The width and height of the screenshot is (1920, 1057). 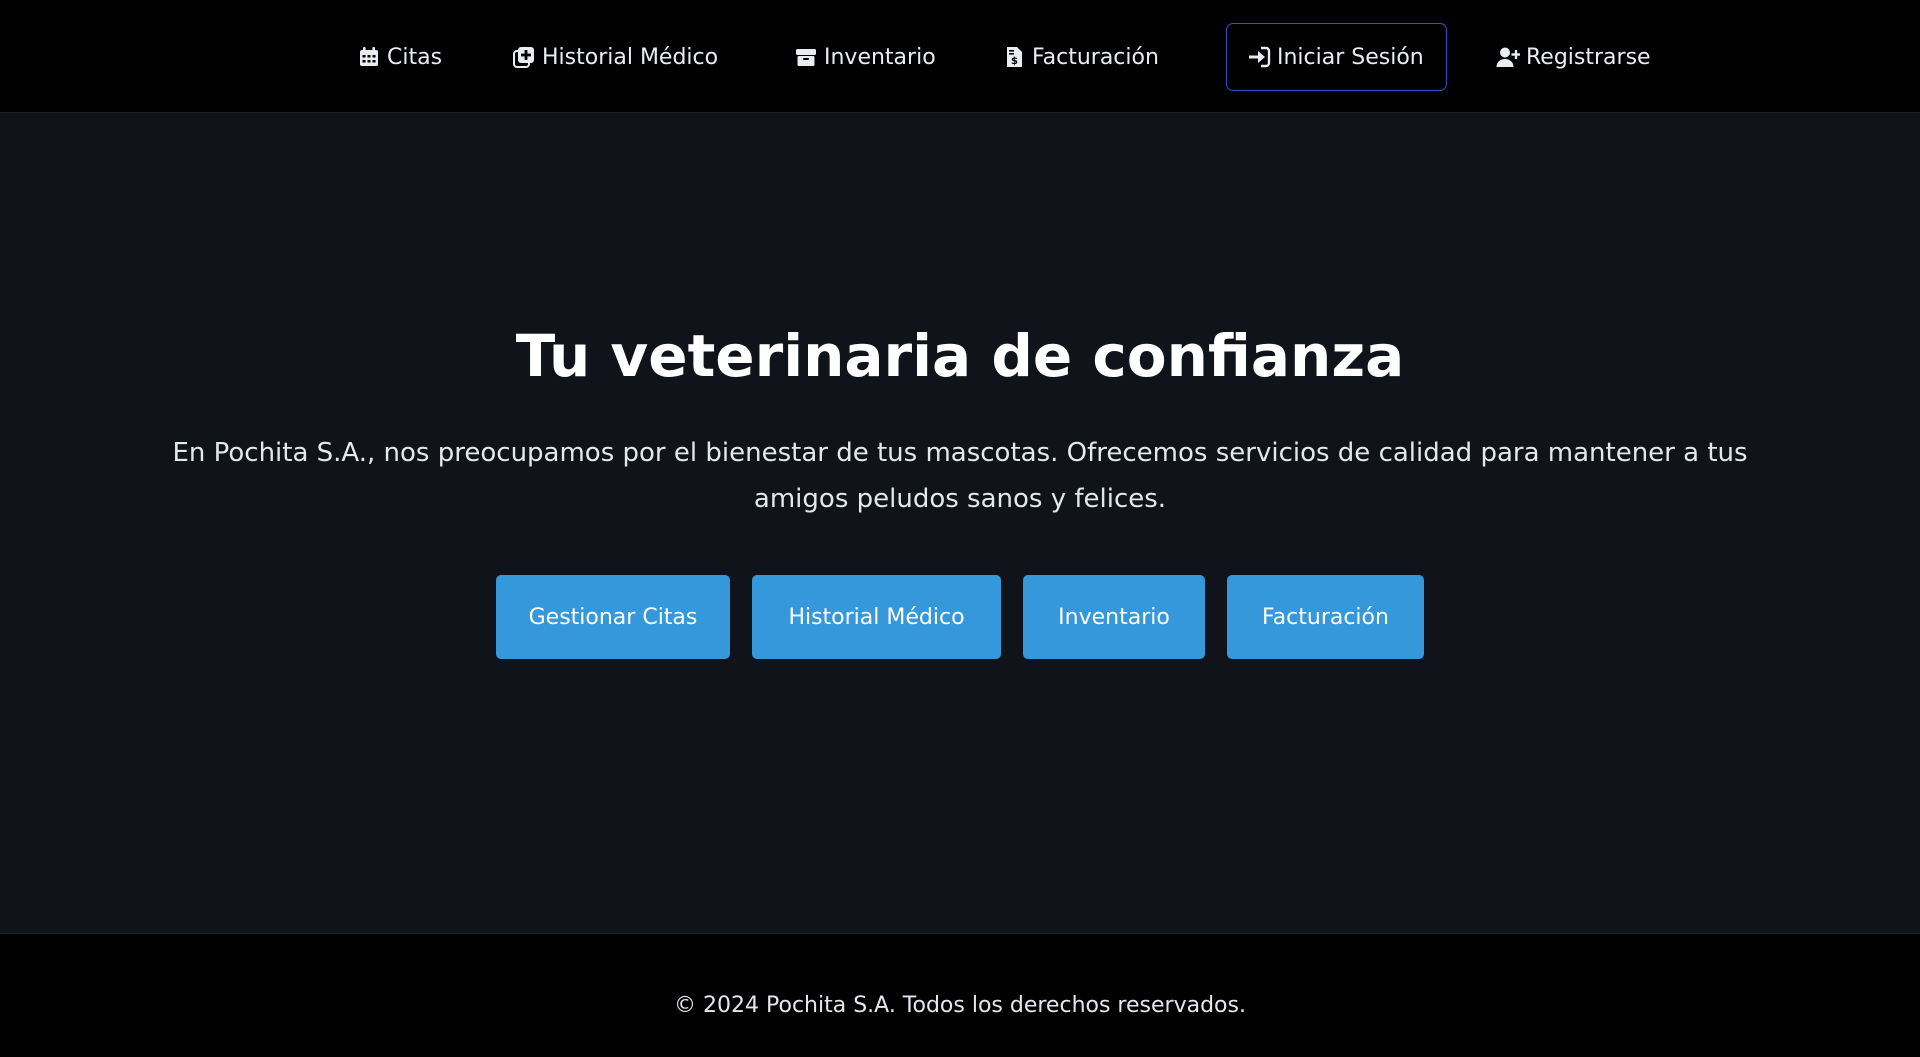 I want to click on nav-item-label: Historial Médico, so click(x=630, y=57).